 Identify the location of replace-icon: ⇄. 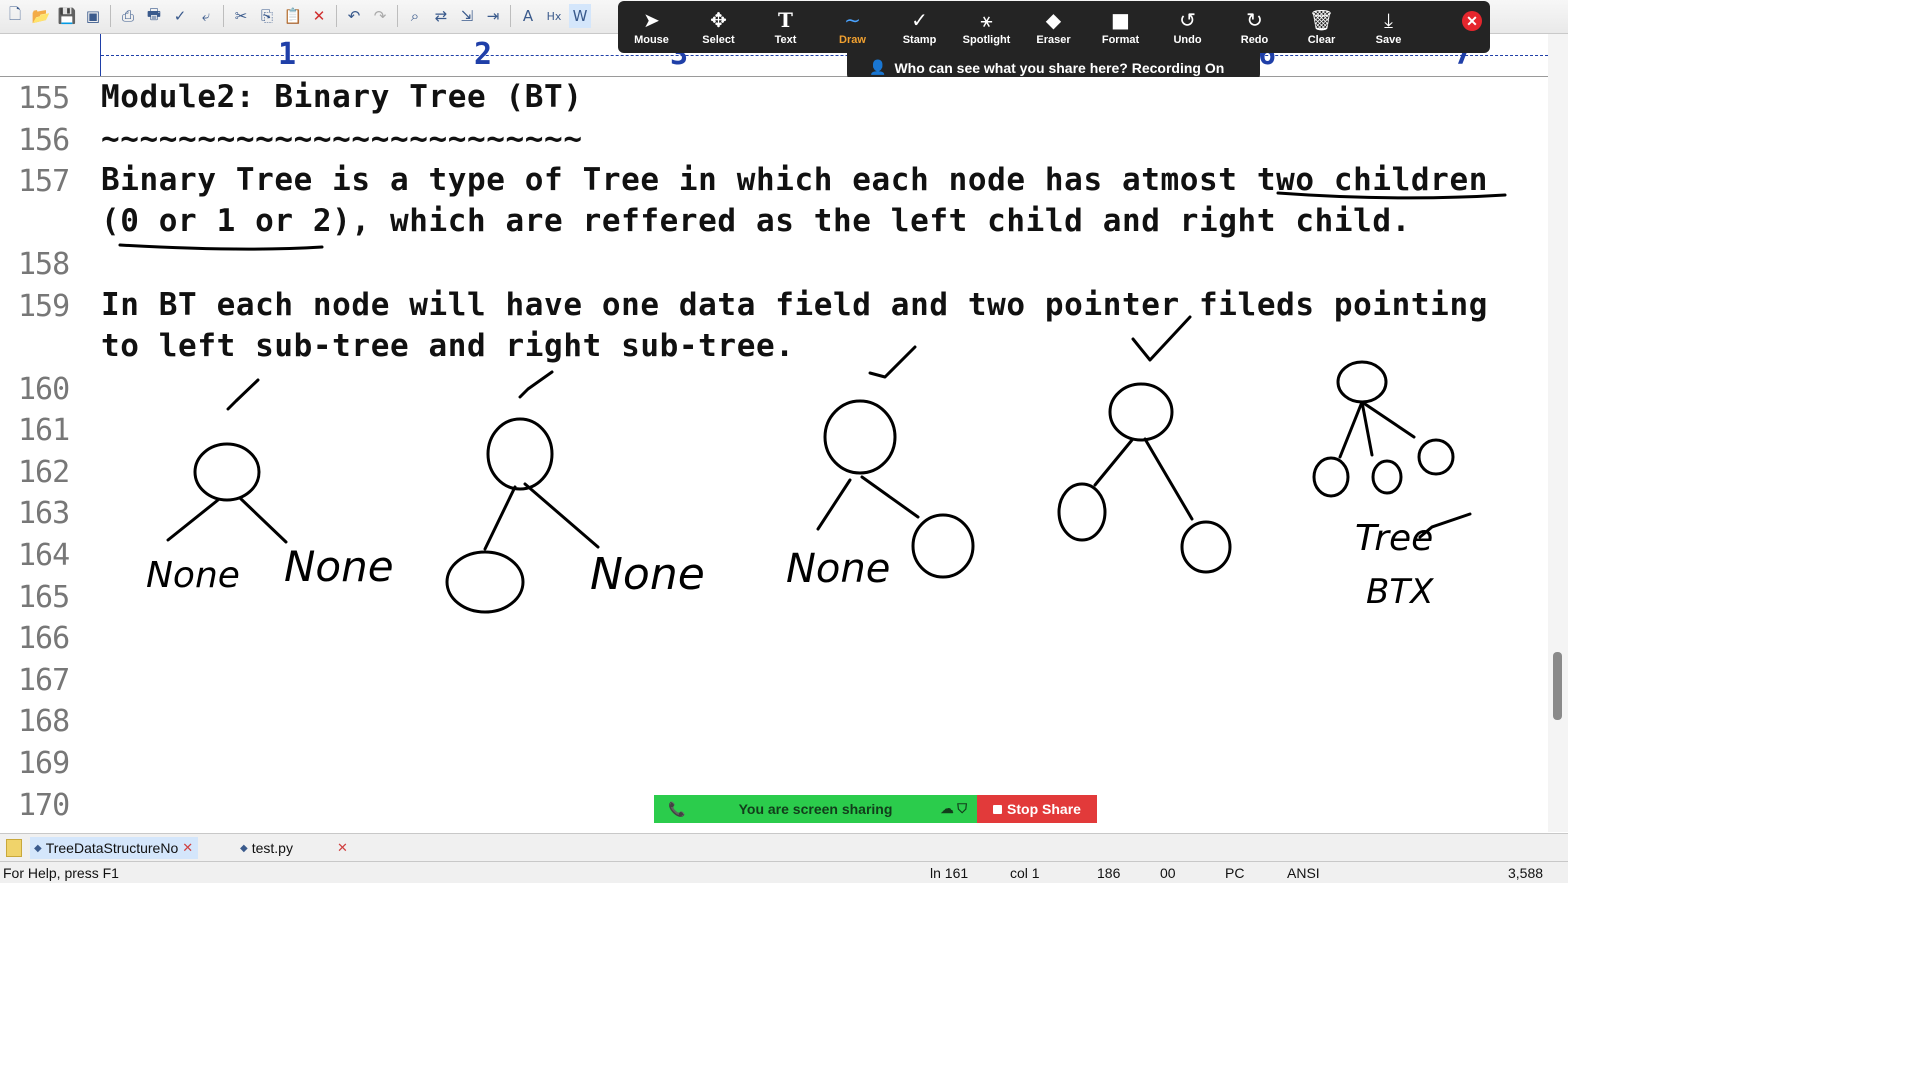
(441, 16).